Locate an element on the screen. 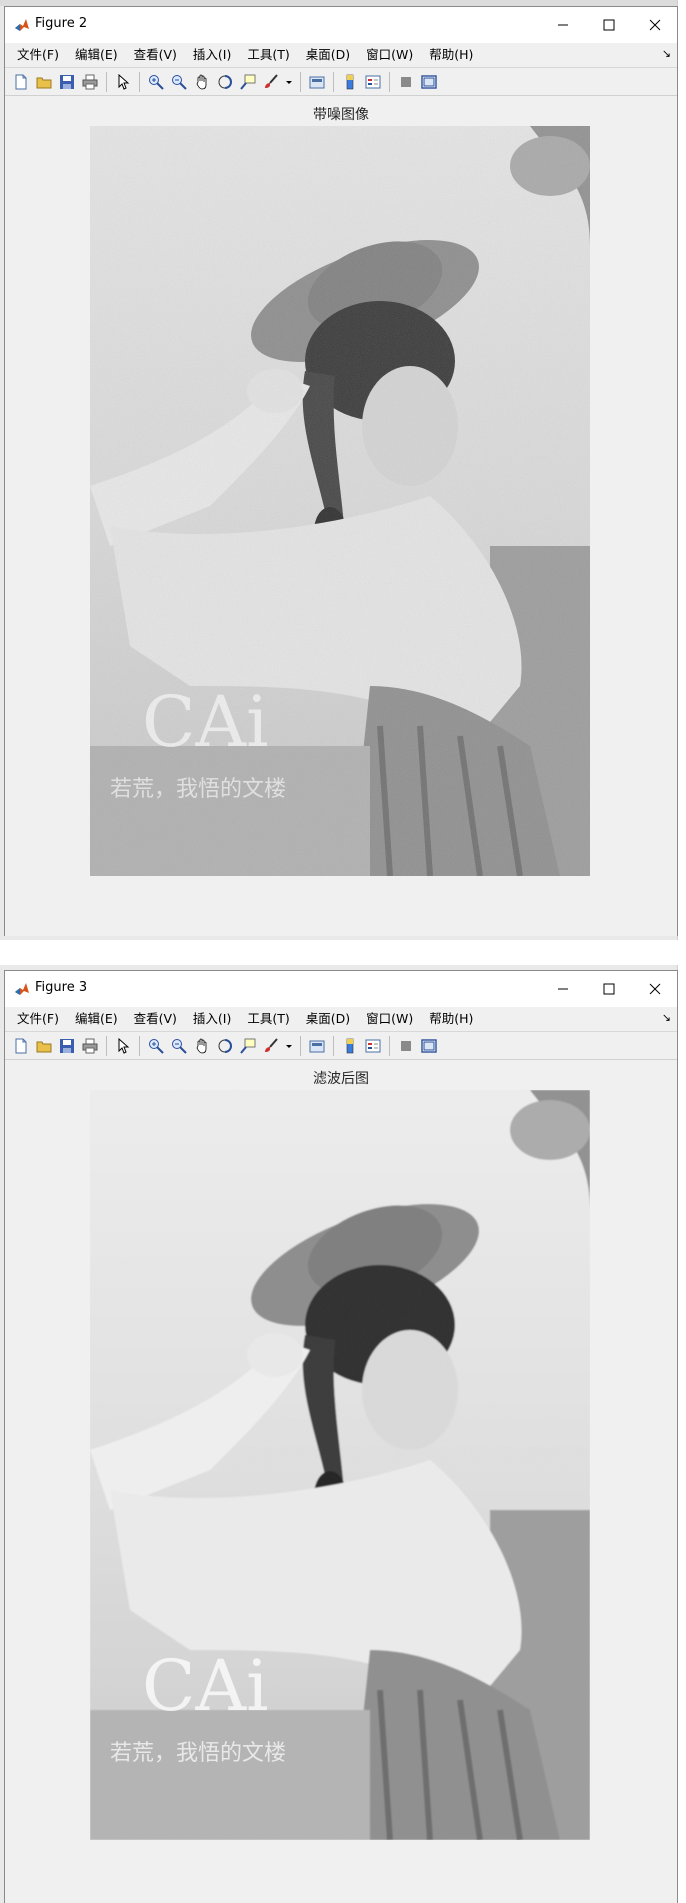 The height and width of the screenshot is (1903, 686). window-title: Figure 3 is located at coordinates (61, 987).